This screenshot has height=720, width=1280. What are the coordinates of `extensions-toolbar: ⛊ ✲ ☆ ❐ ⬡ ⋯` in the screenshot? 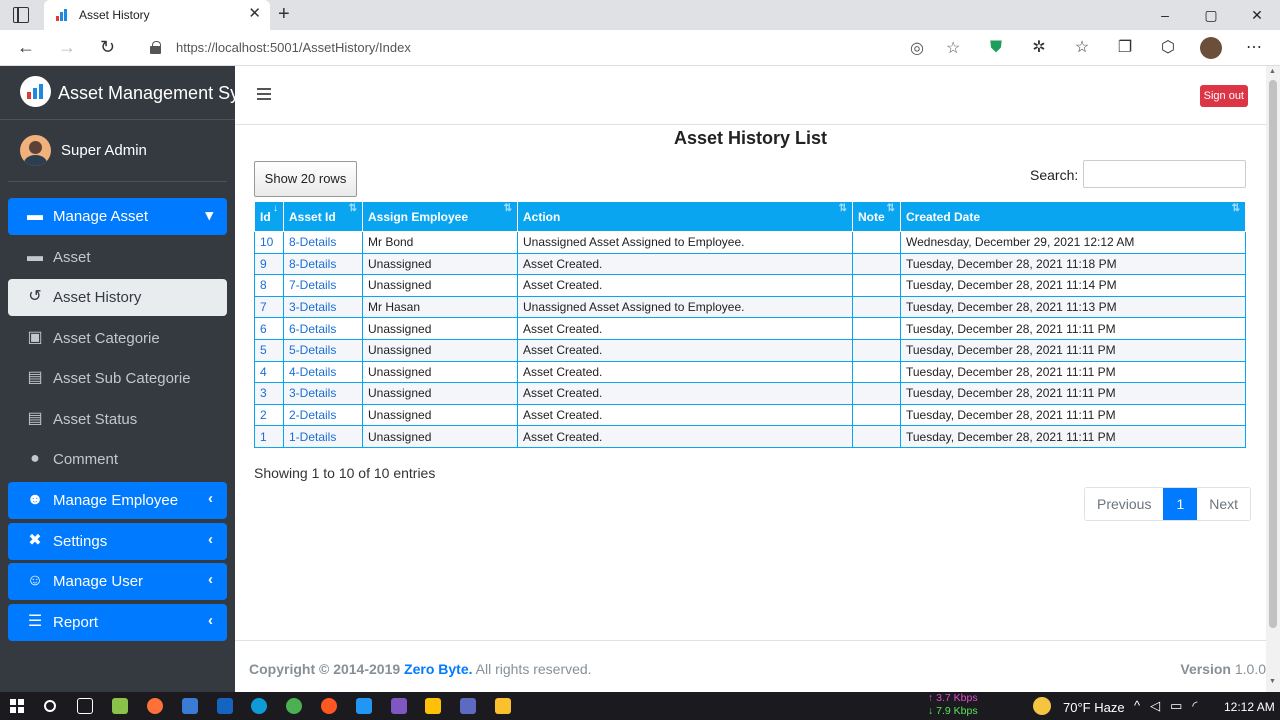 It's located at (1125, 48).